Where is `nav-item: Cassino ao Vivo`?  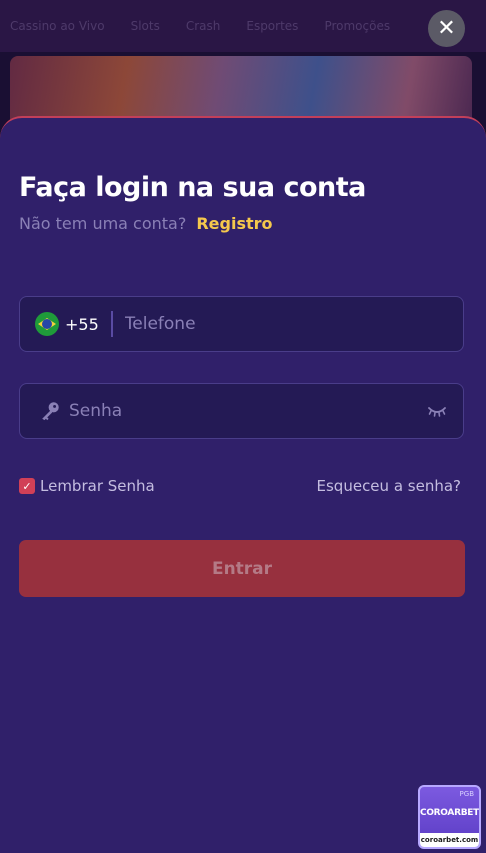 nav-item: Cassino ao Vivo is located at coordinates (57, 26).